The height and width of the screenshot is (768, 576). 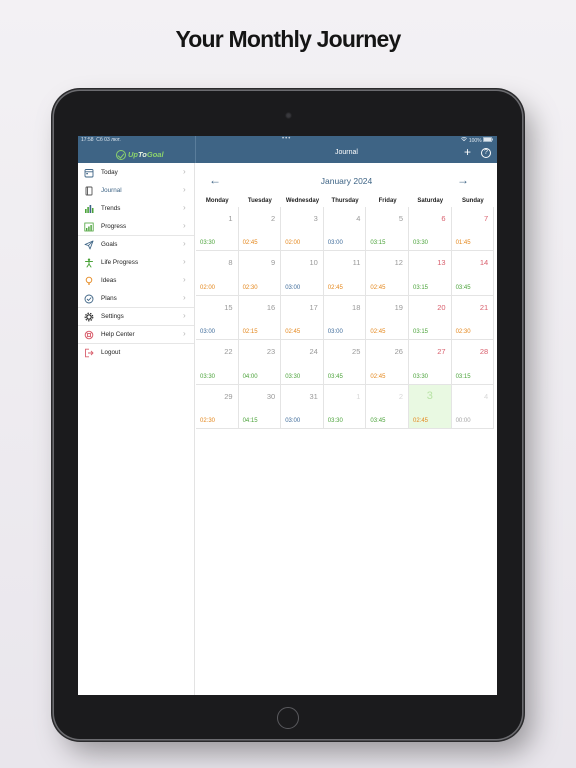 What do you see at coordinates (89, 280) in the screenshot?
I see `lightbulb-icon` at bounding box center [89, 280].